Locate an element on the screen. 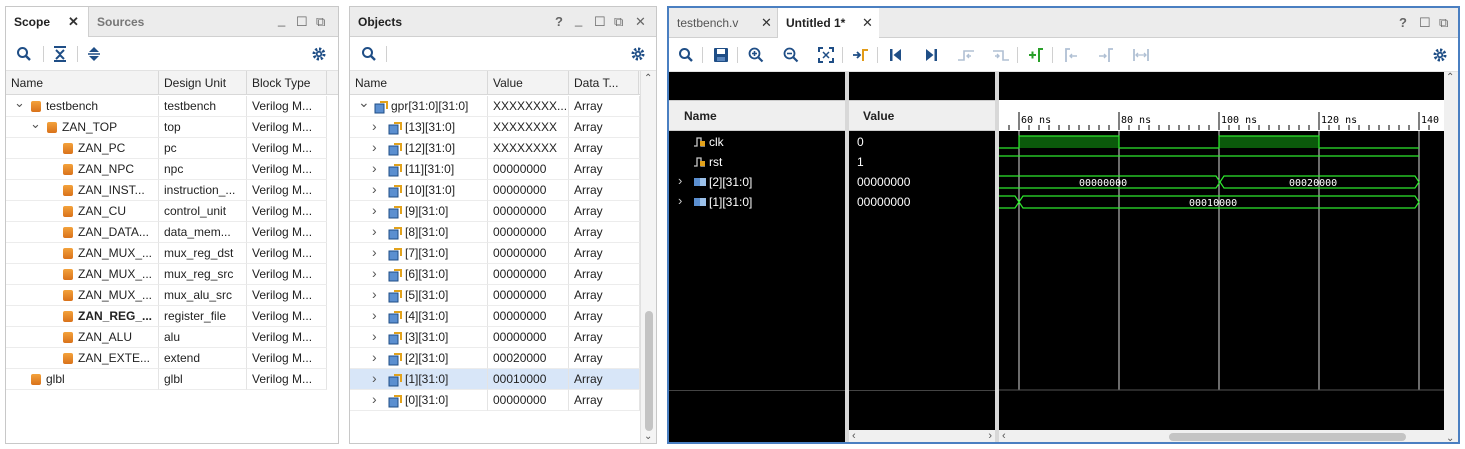 This screenshot has width=1465, height=449. add-marker-icon is located at coordinates (1036, 55).